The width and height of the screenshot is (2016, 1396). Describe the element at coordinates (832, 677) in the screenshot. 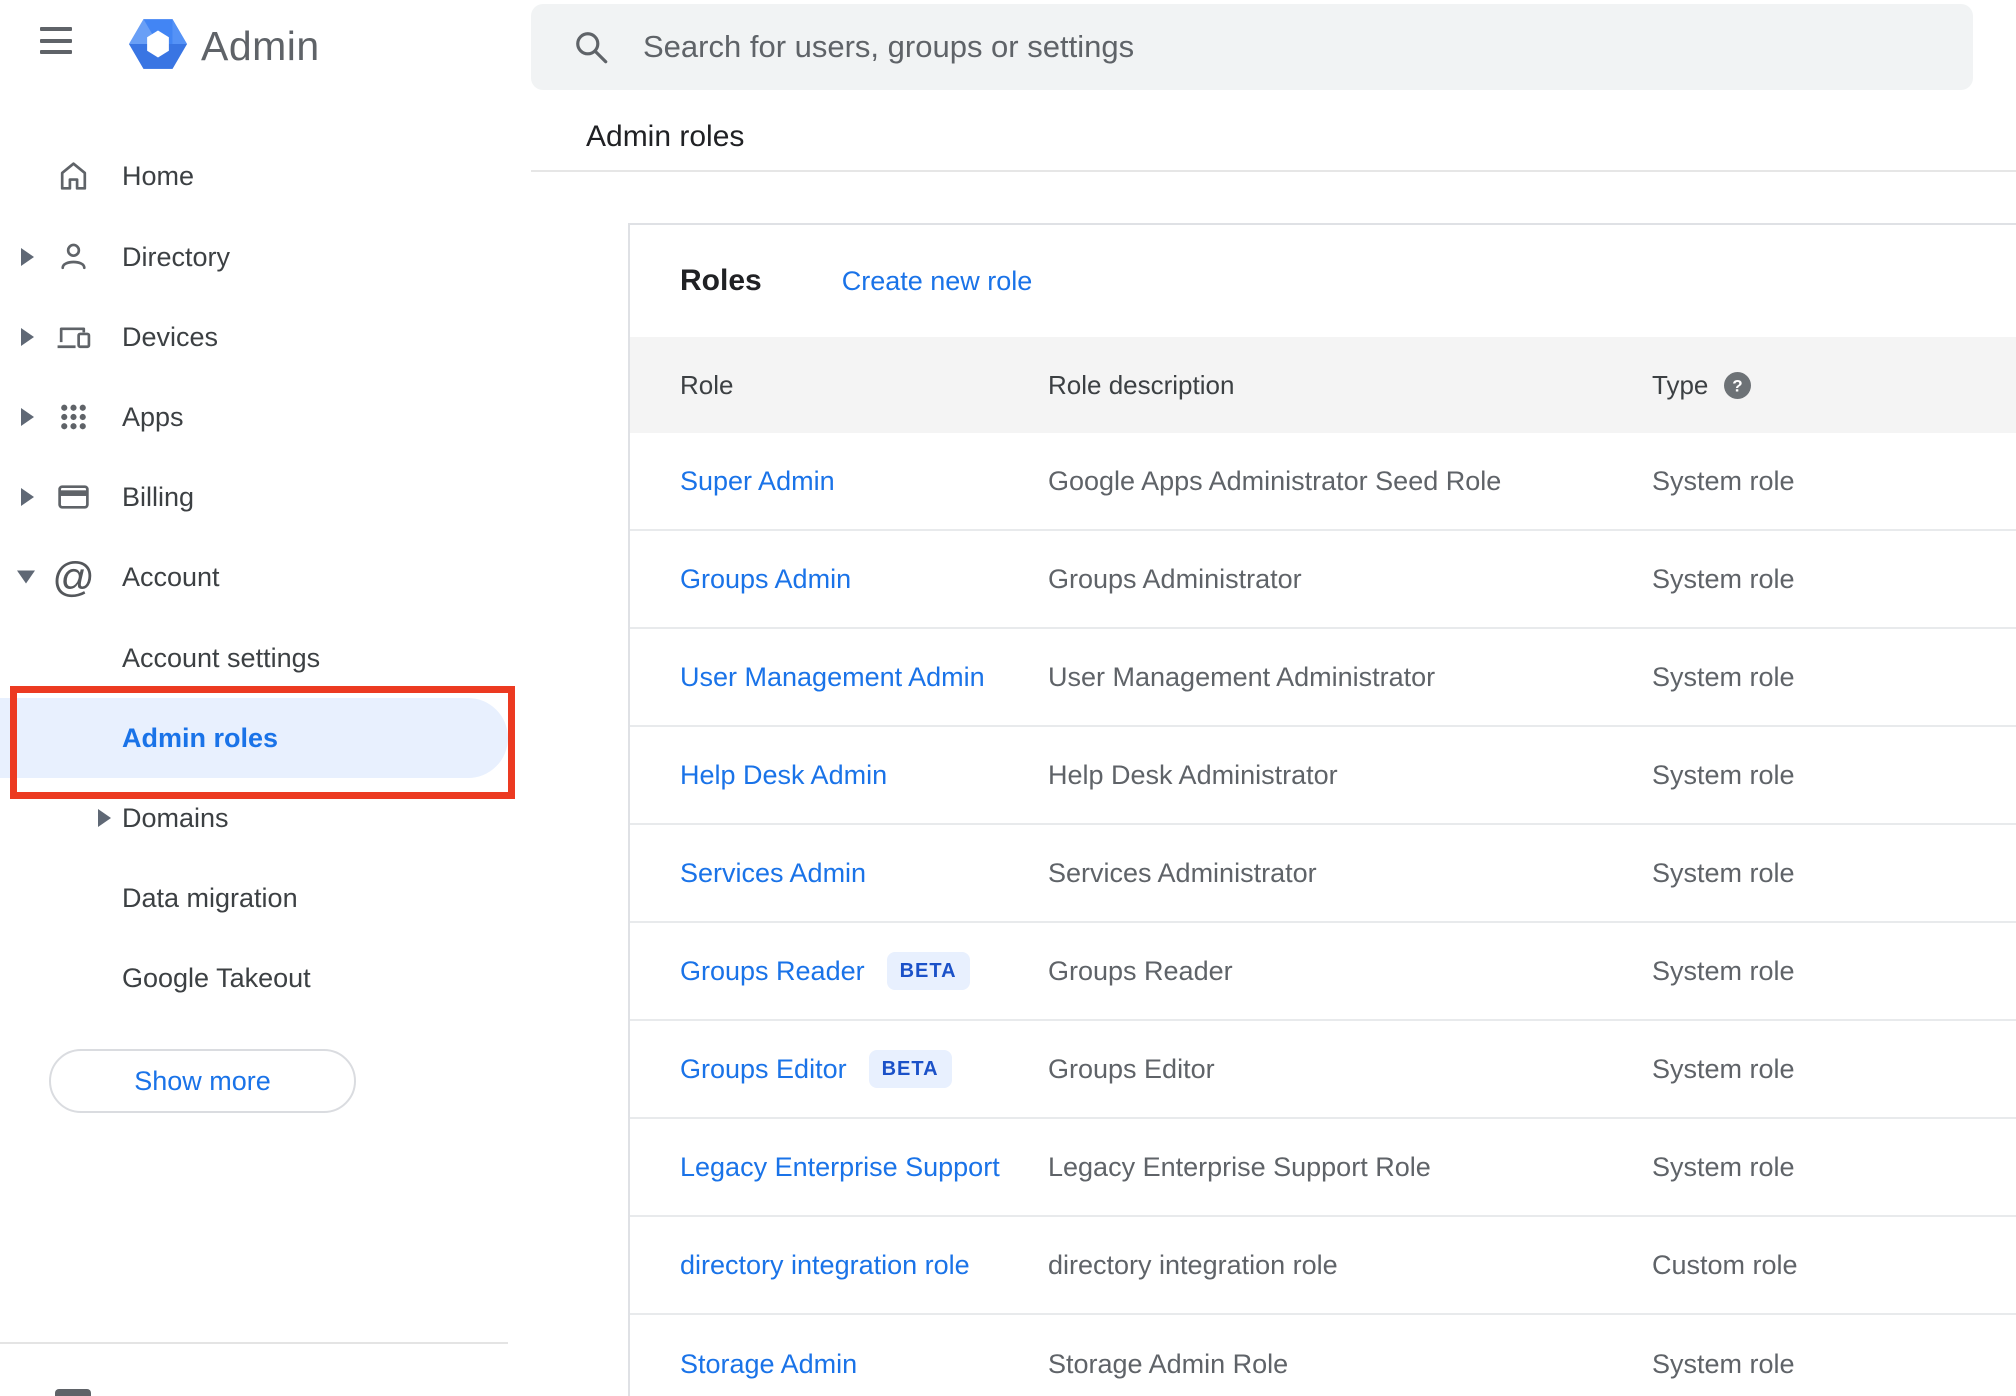

I see `role-link: User Management Admin` at that location.